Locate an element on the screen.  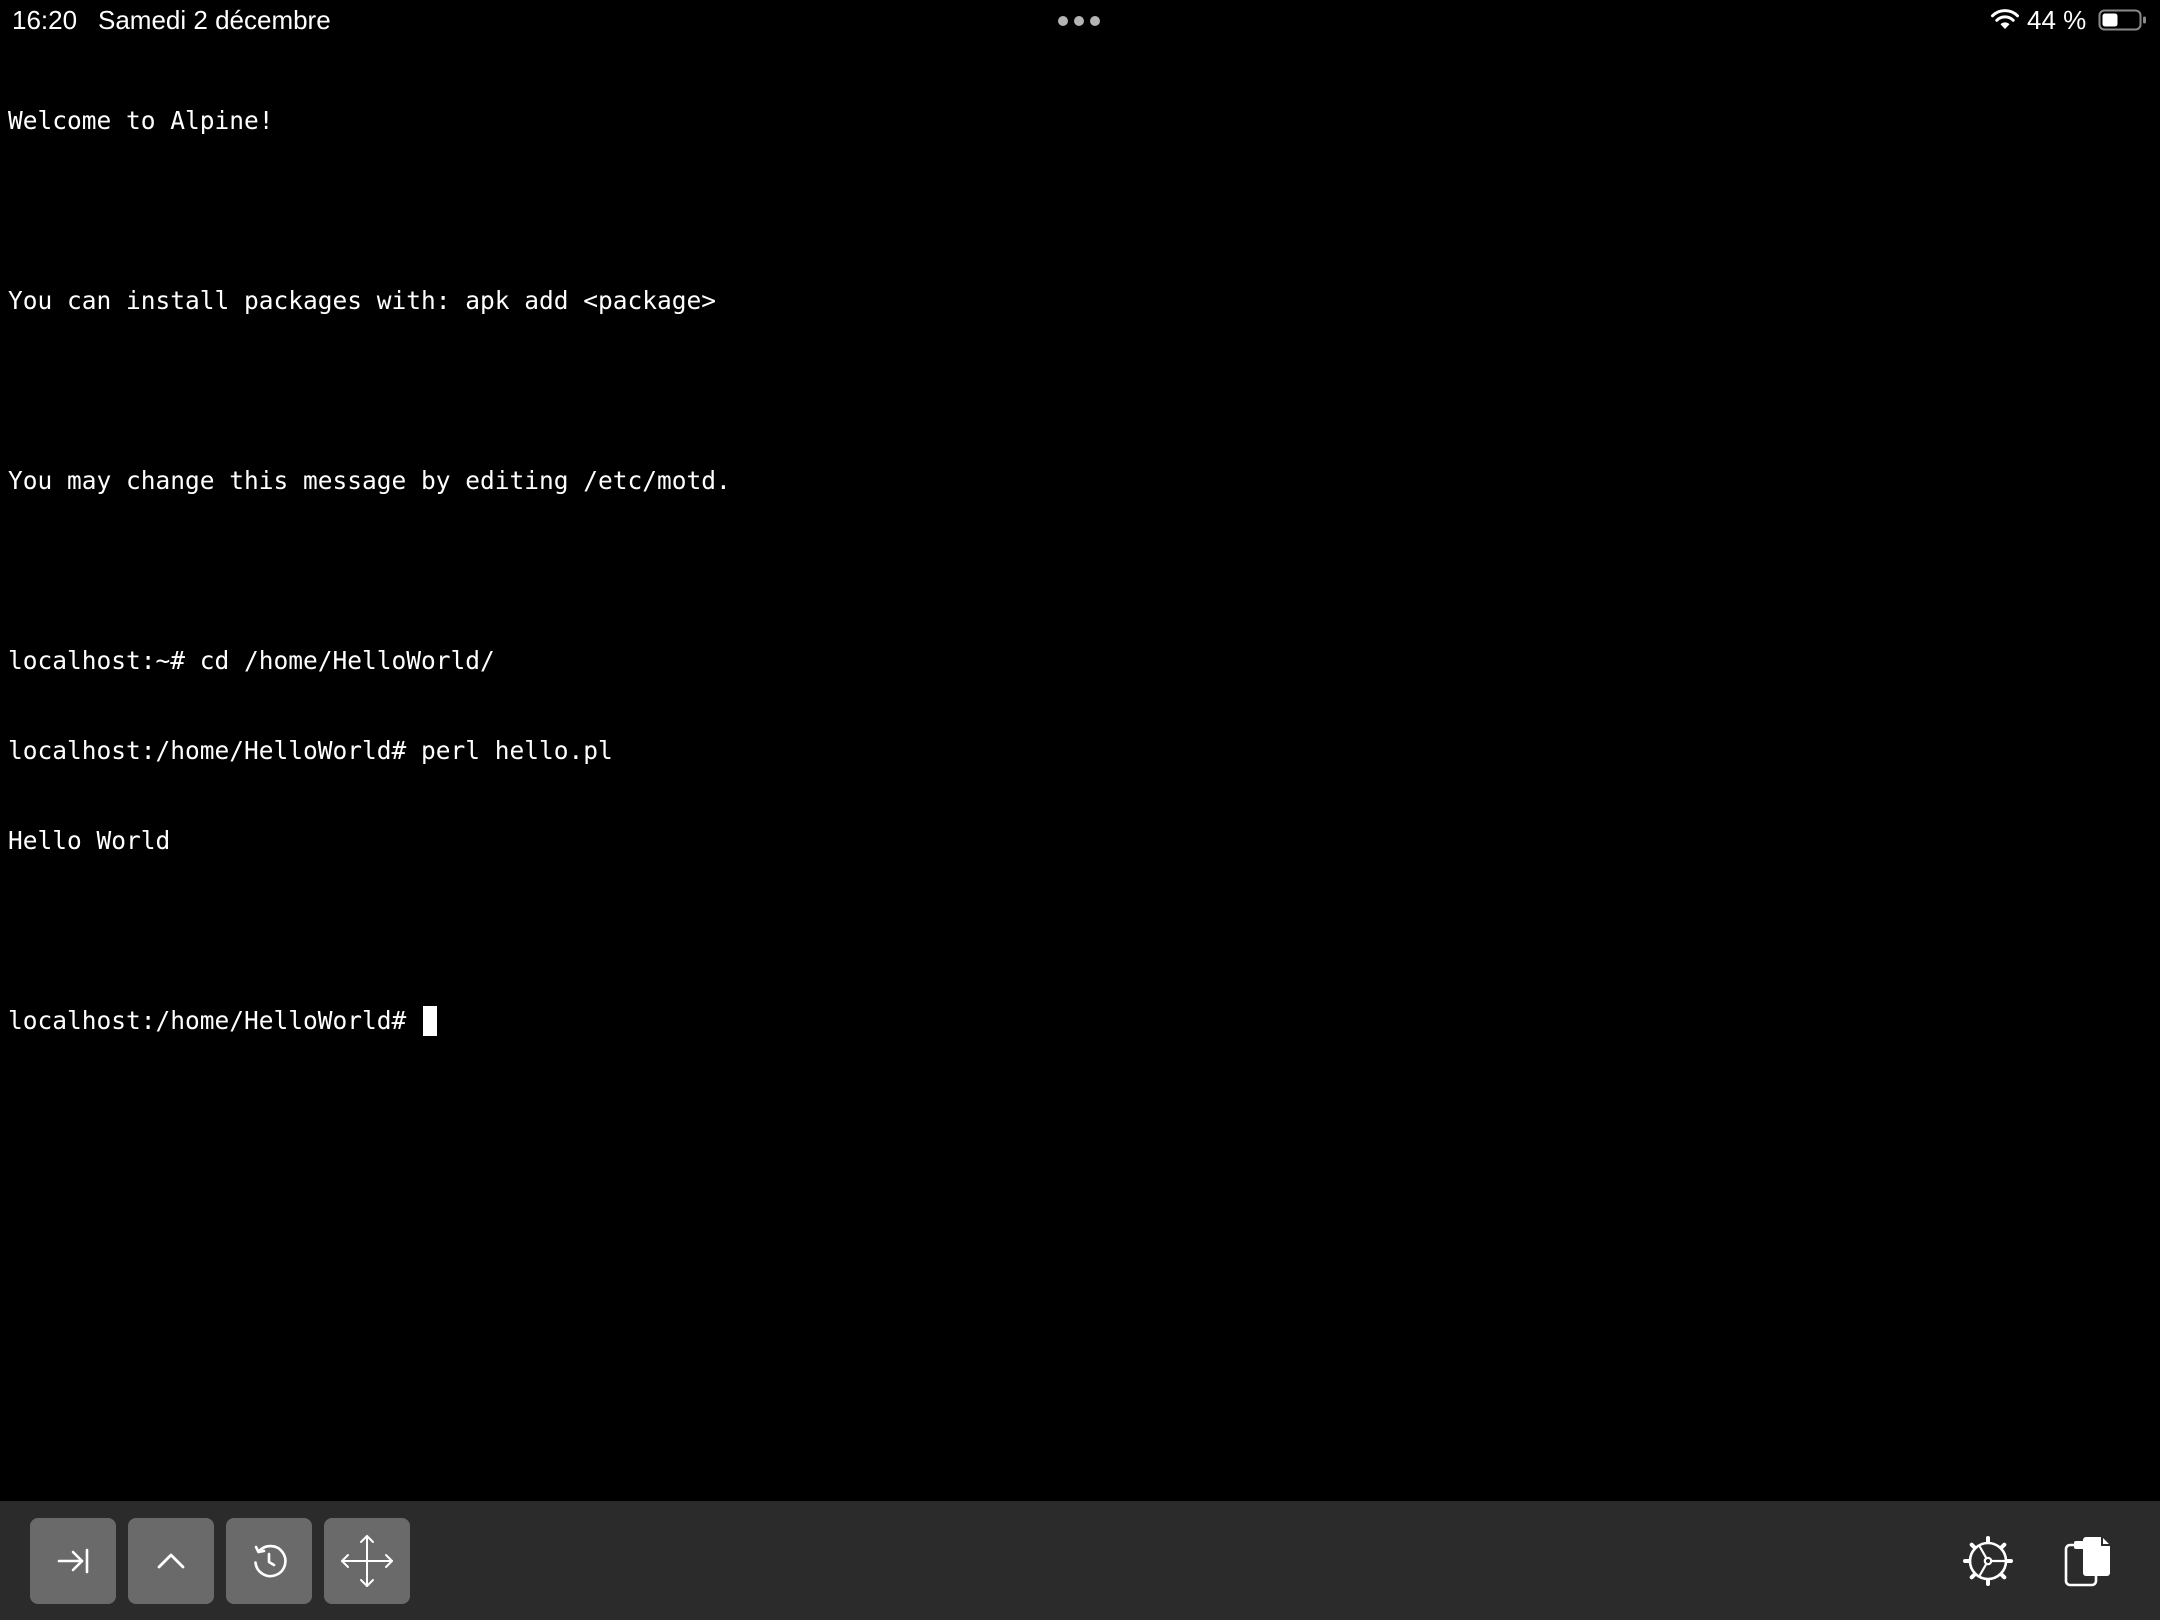
move-cursor-button is located at coordinates (367, 1561).